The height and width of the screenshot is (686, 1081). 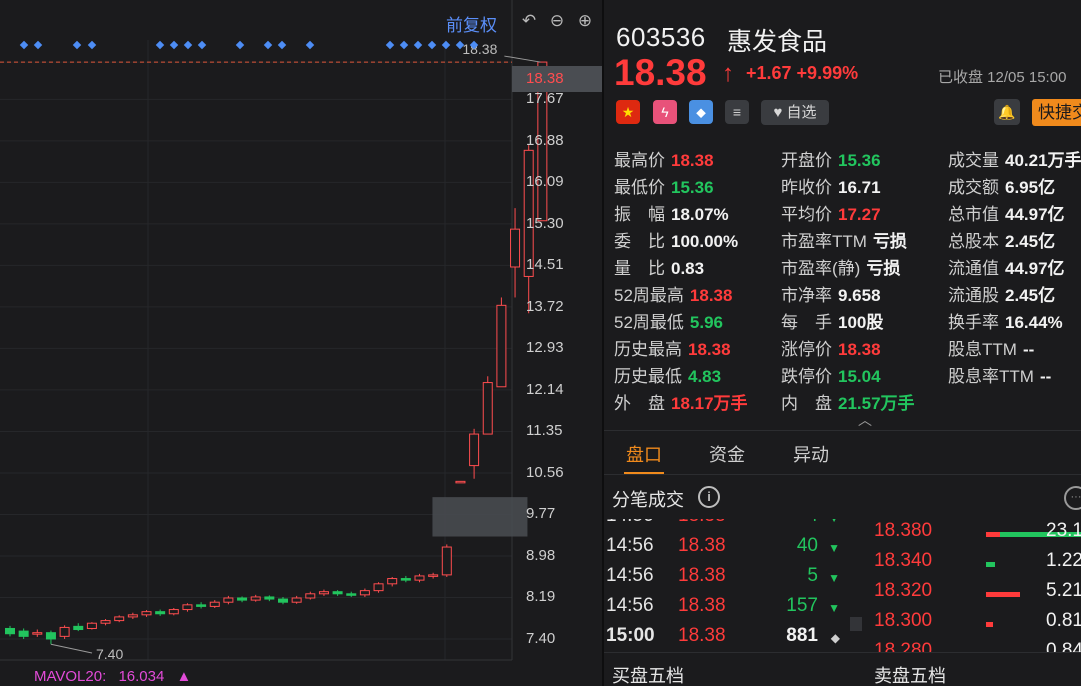 I want to click on more-icon: ···, so click(x=1072, y=498).